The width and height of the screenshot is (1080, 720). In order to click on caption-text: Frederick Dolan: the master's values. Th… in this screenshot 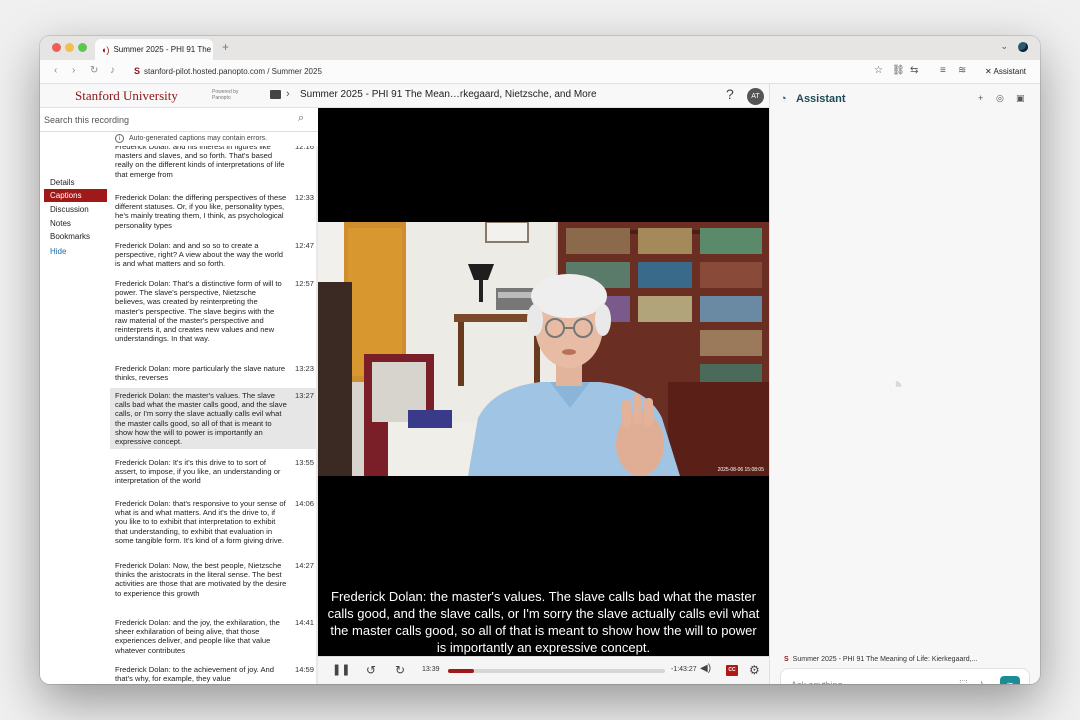, I will do `click(201, 419)`.